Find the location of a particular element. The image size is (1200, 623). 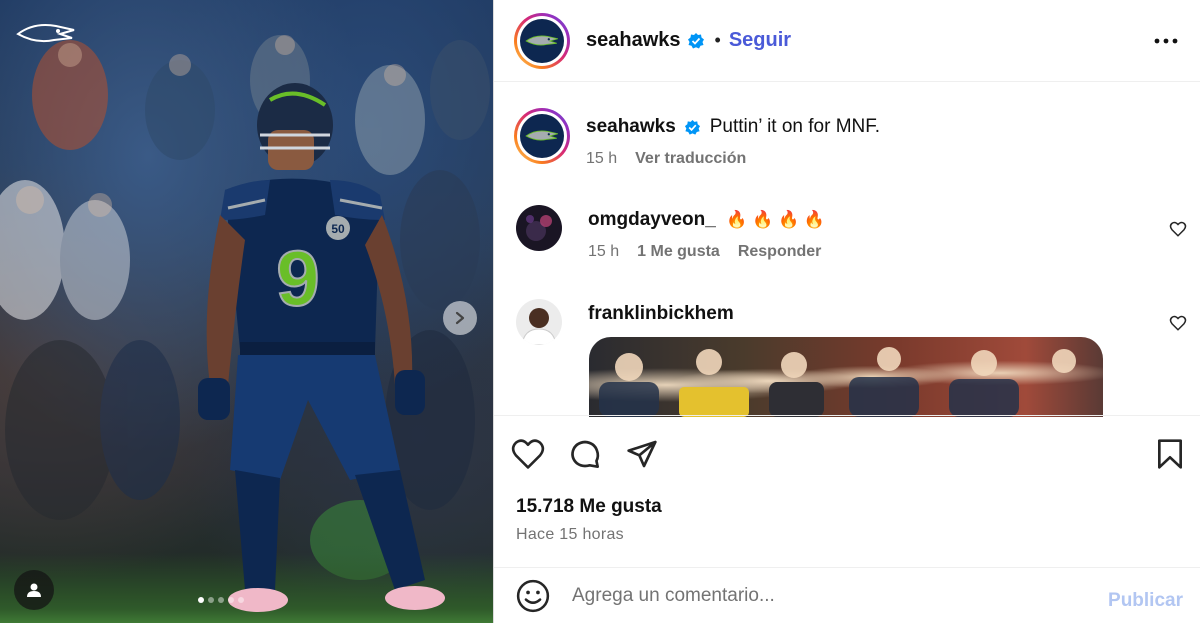

publish-button: Publicar is located at coordinates (1145, 601).